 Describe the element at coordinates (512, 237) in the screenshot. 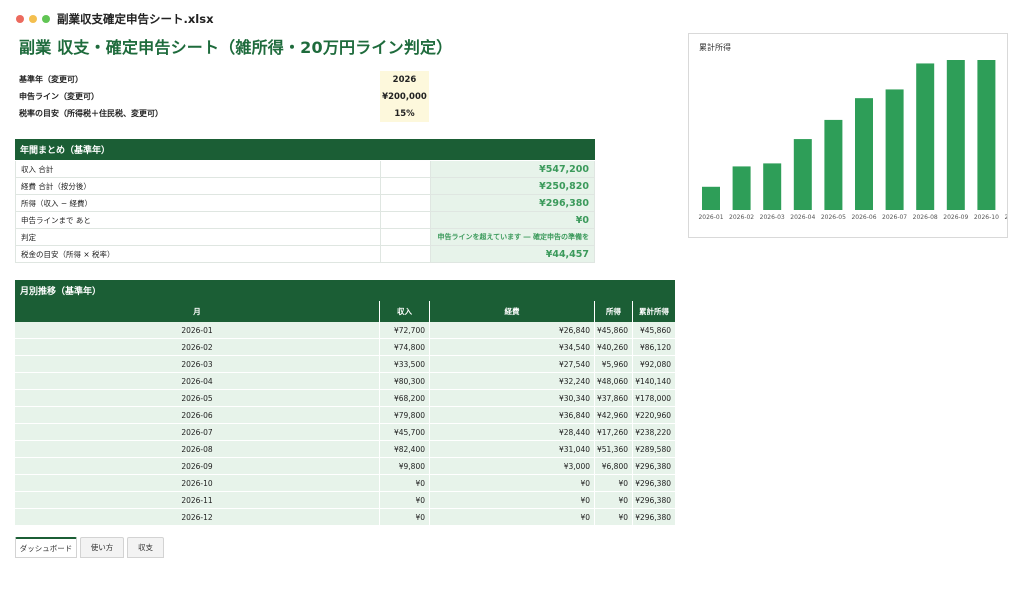

I see `summary-value: 申告ラインを超えています ― 確定申告の準備を` at that location.